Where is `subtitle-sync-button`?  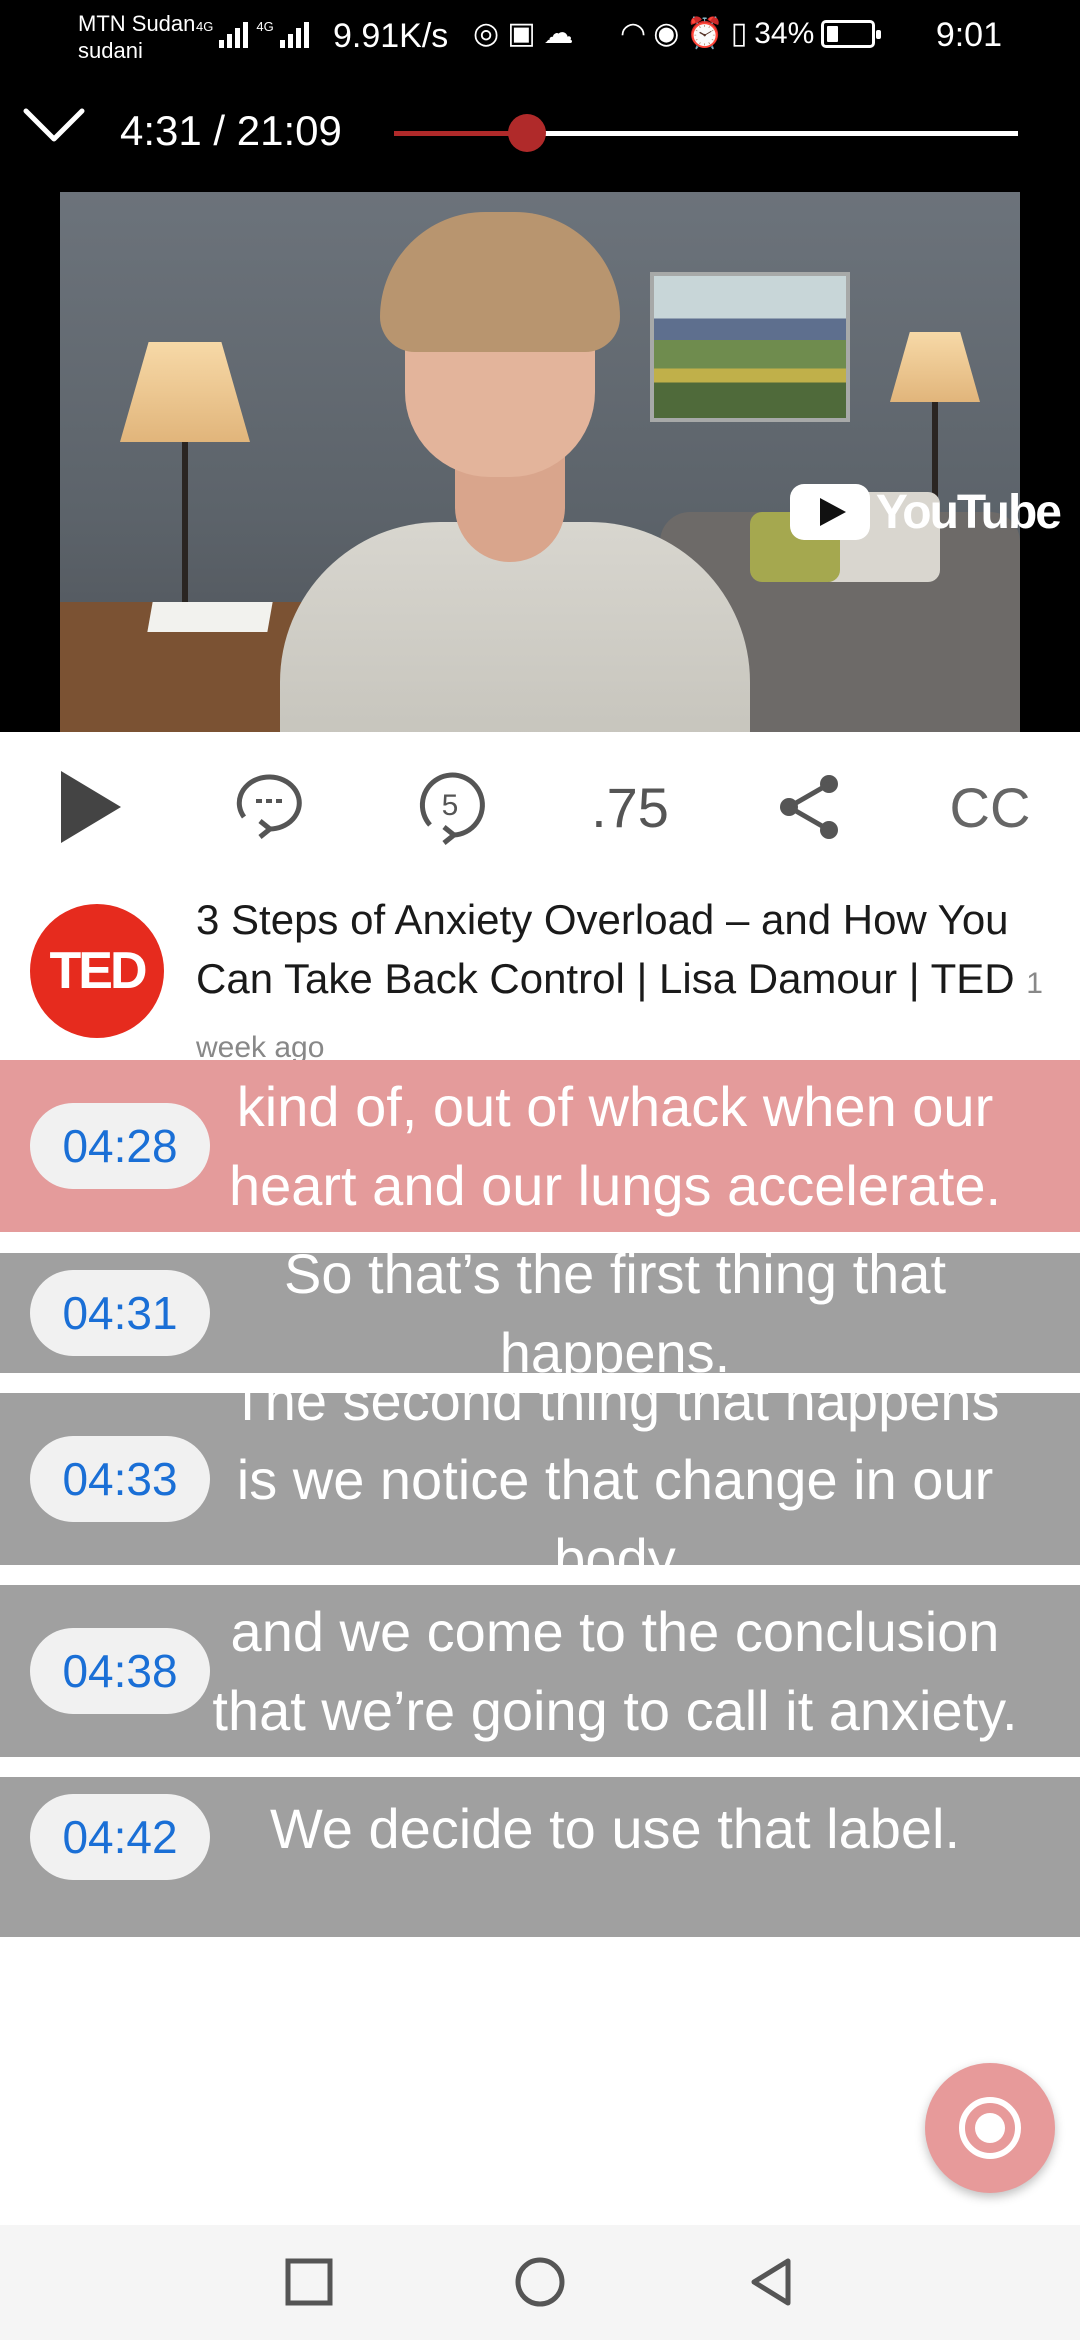
subtitle-sync-button is located at coordinates (270, 807).